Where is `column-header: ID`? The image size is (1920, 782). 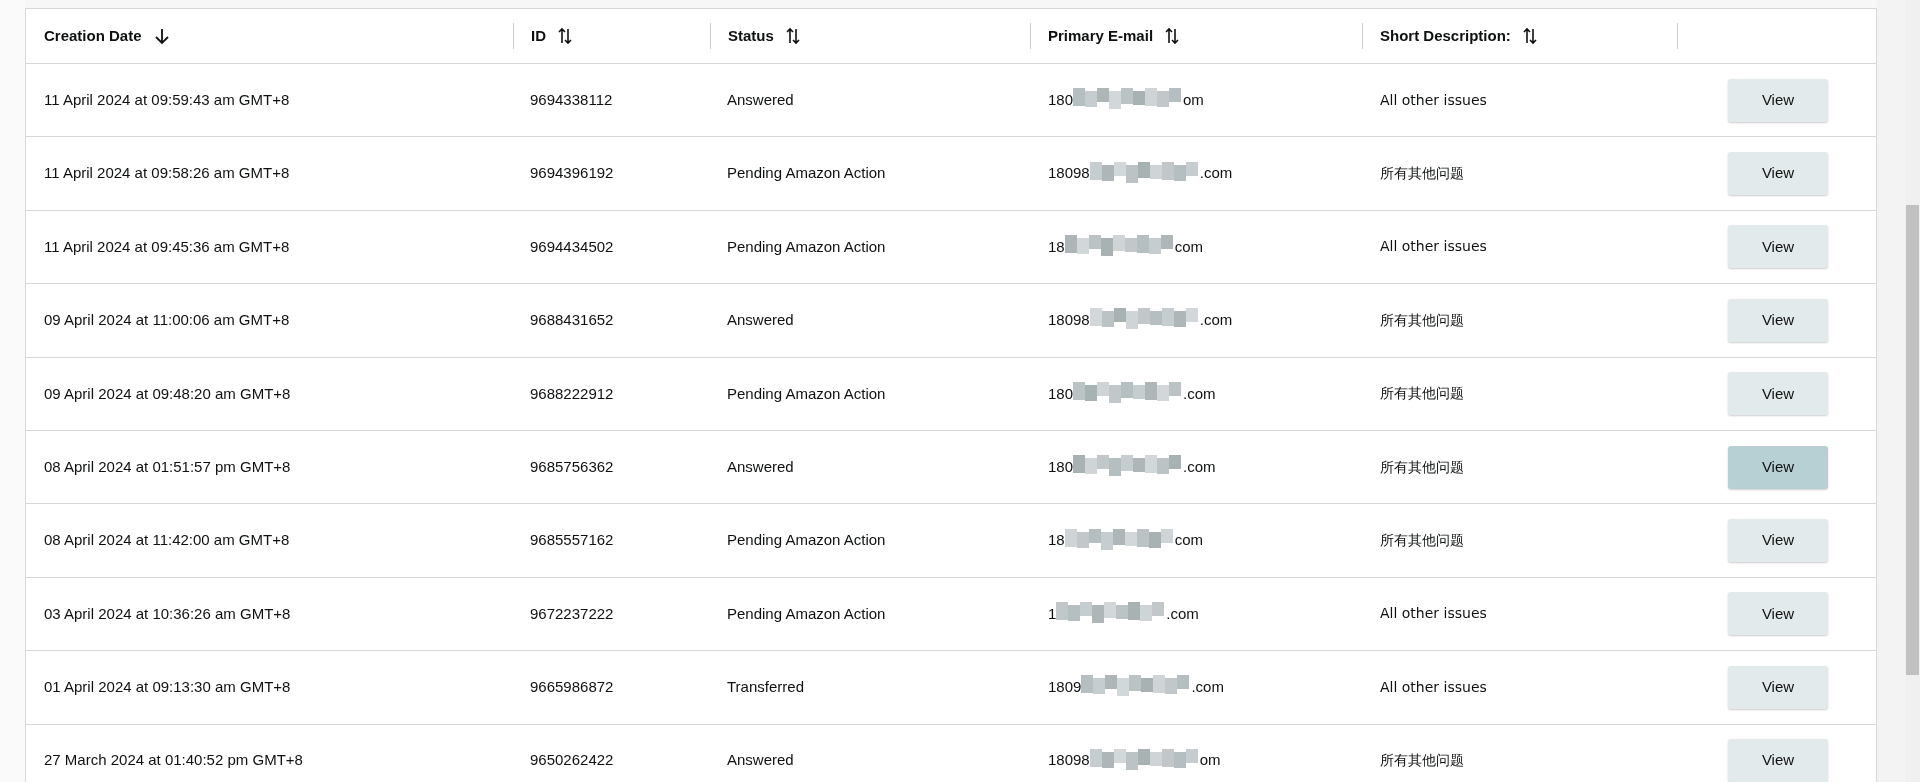
column-header: ID is located at coordinates (538, 36).